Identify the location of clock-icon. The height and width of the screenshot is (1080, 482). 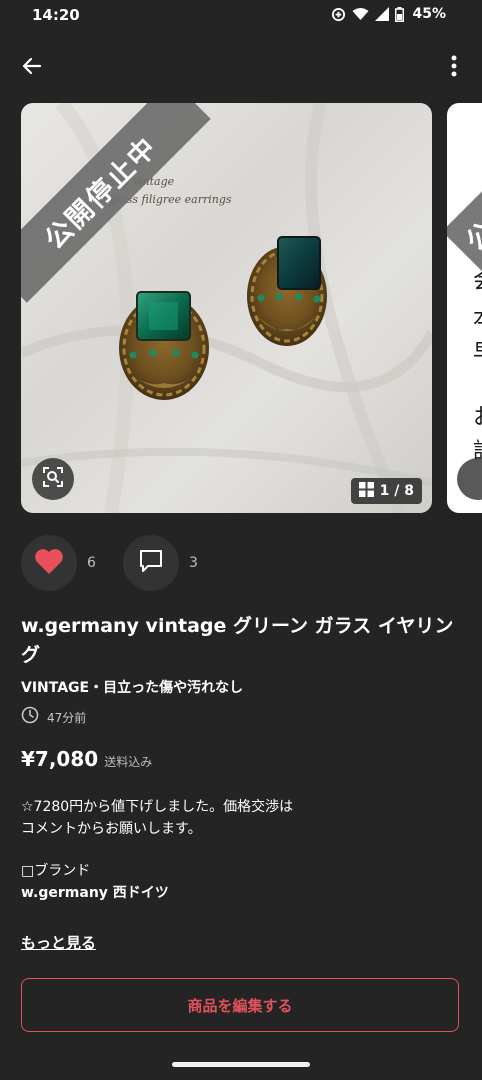
(30, 717).